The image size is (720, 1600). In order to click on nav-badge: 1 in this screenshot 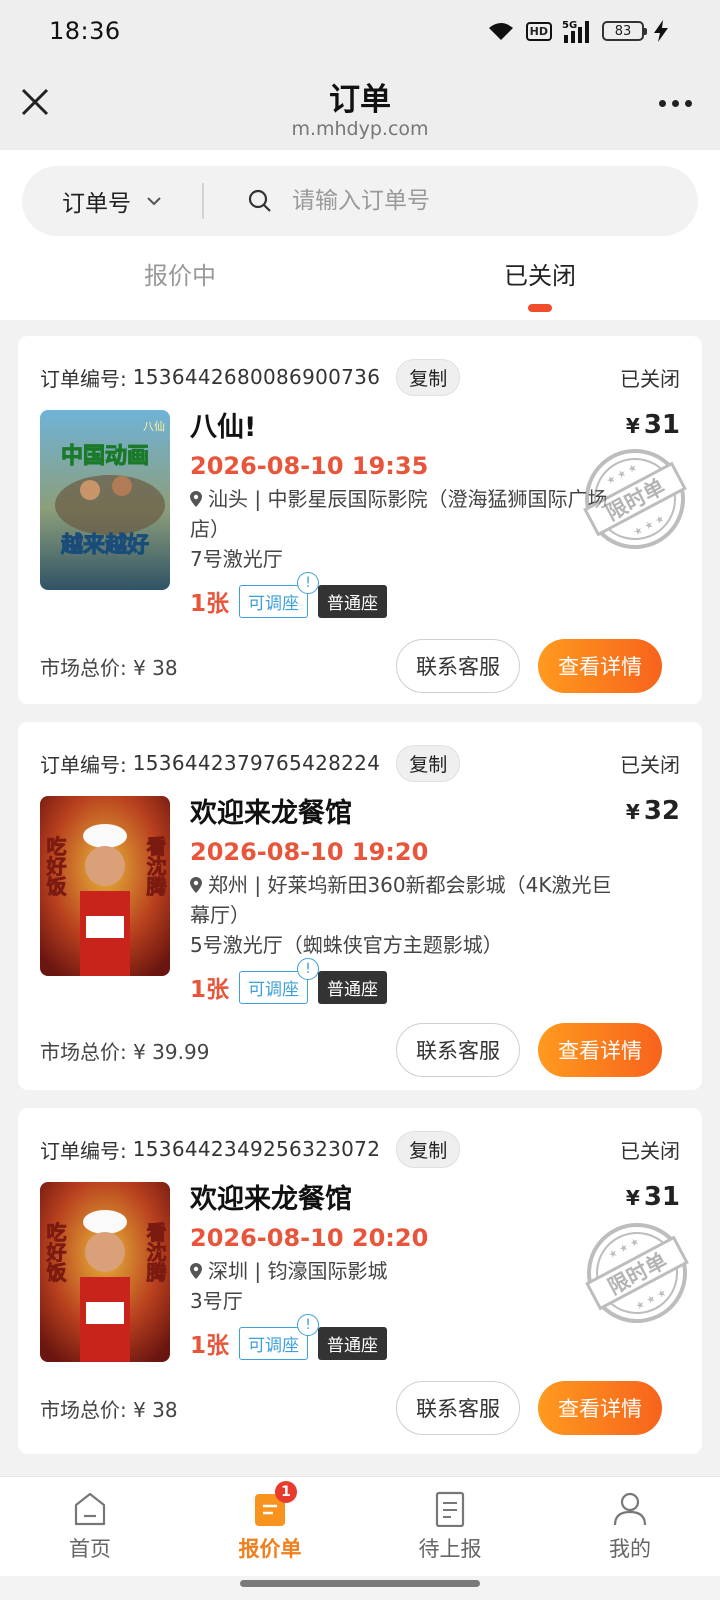, I will do `click(286, 1492)`.